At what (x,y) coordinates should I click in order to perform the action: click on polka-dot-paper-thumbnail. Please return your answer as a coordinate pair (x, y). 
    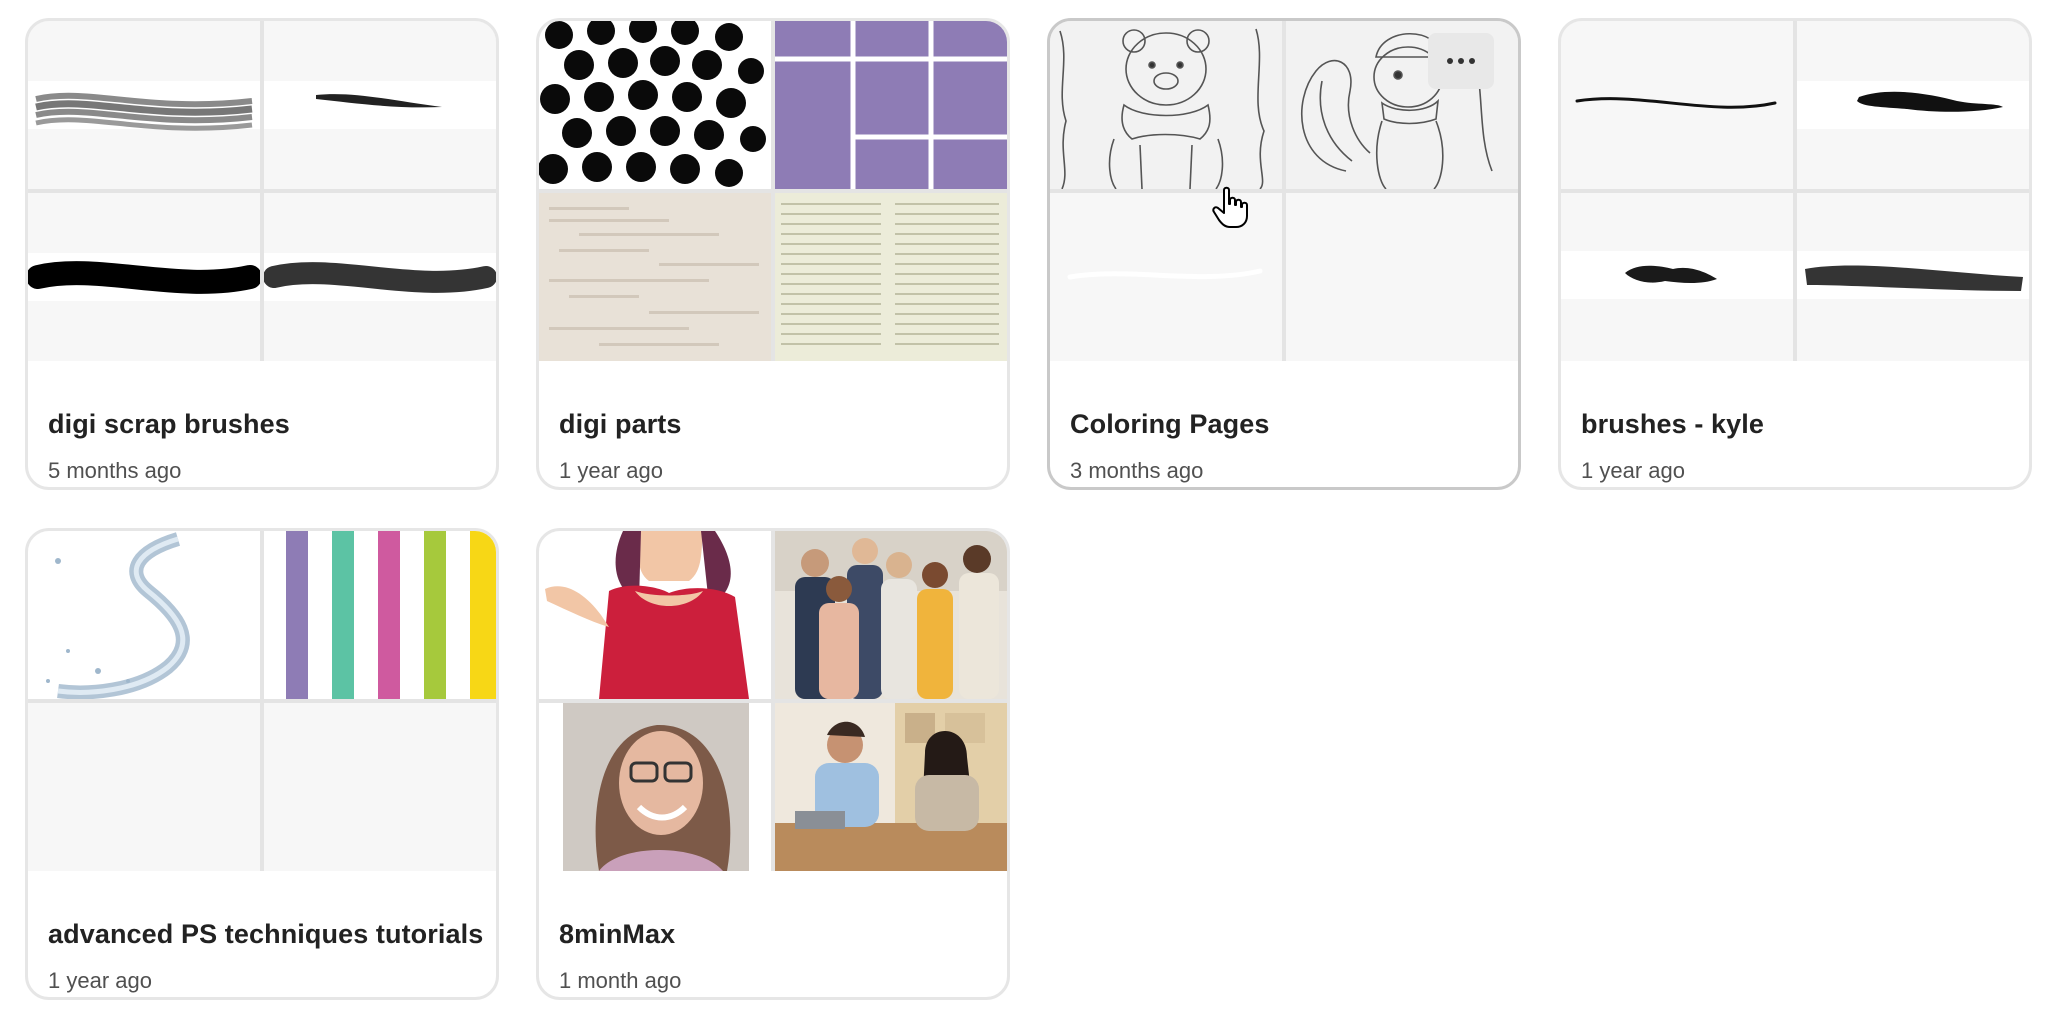
    Looking at the image, I should click on (655, 105).